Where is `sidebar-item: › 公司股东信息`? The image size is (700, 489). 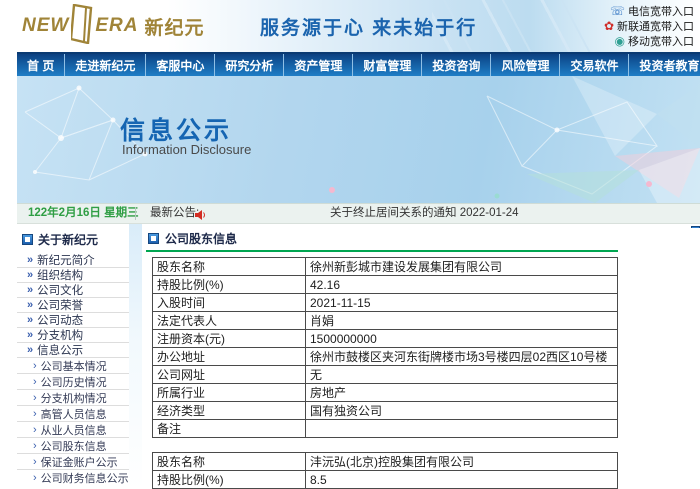
sidebar-item: › 公司股东信息 is located at coordinates (73, 445).